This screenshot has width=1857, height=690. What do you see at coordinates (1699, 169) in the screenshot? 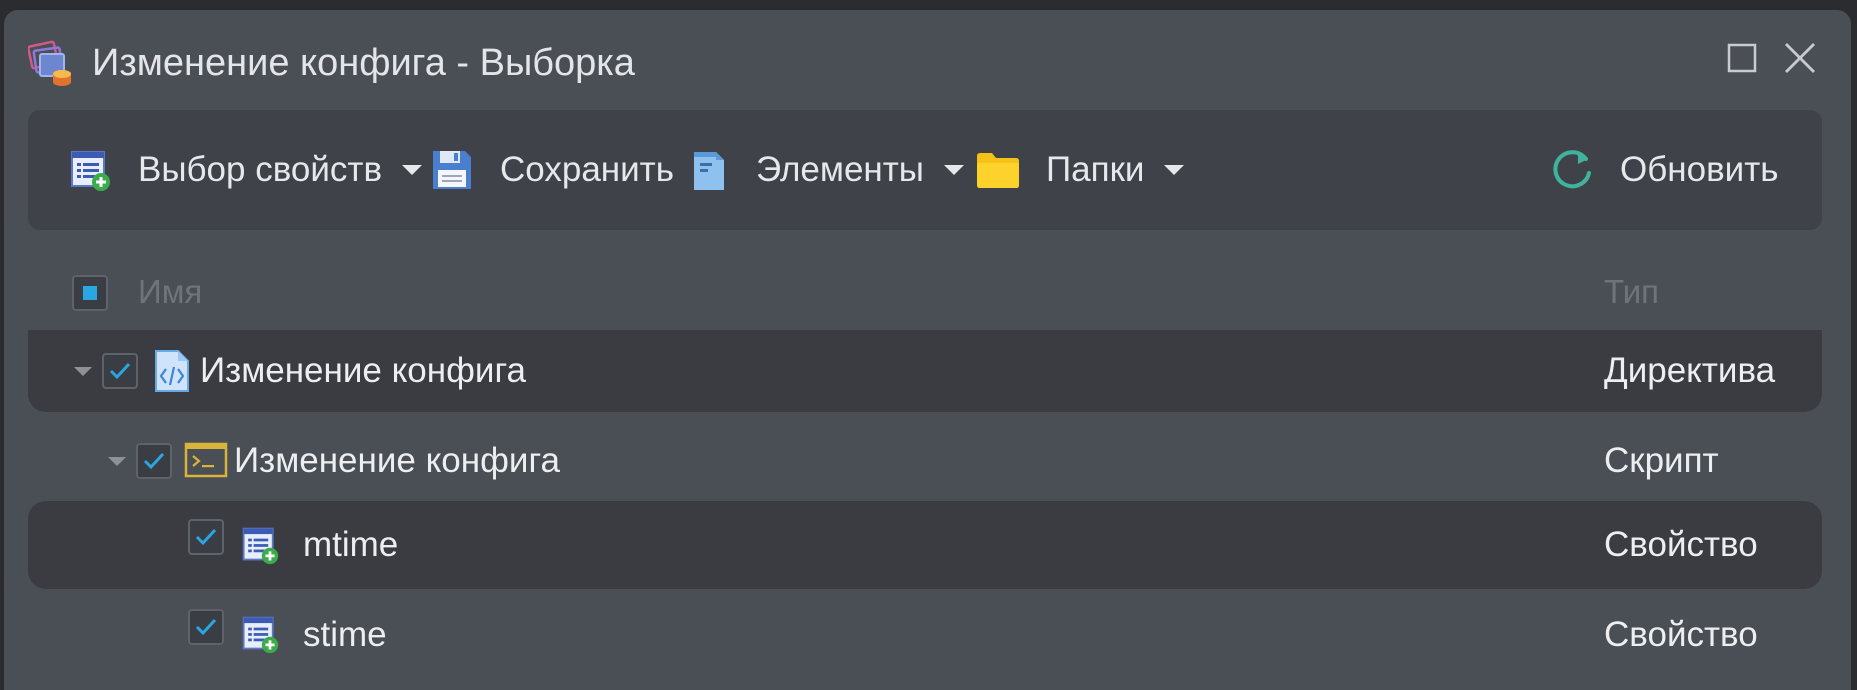
I see `refresh-label: Обновить` at bounding box center [1699, 169].